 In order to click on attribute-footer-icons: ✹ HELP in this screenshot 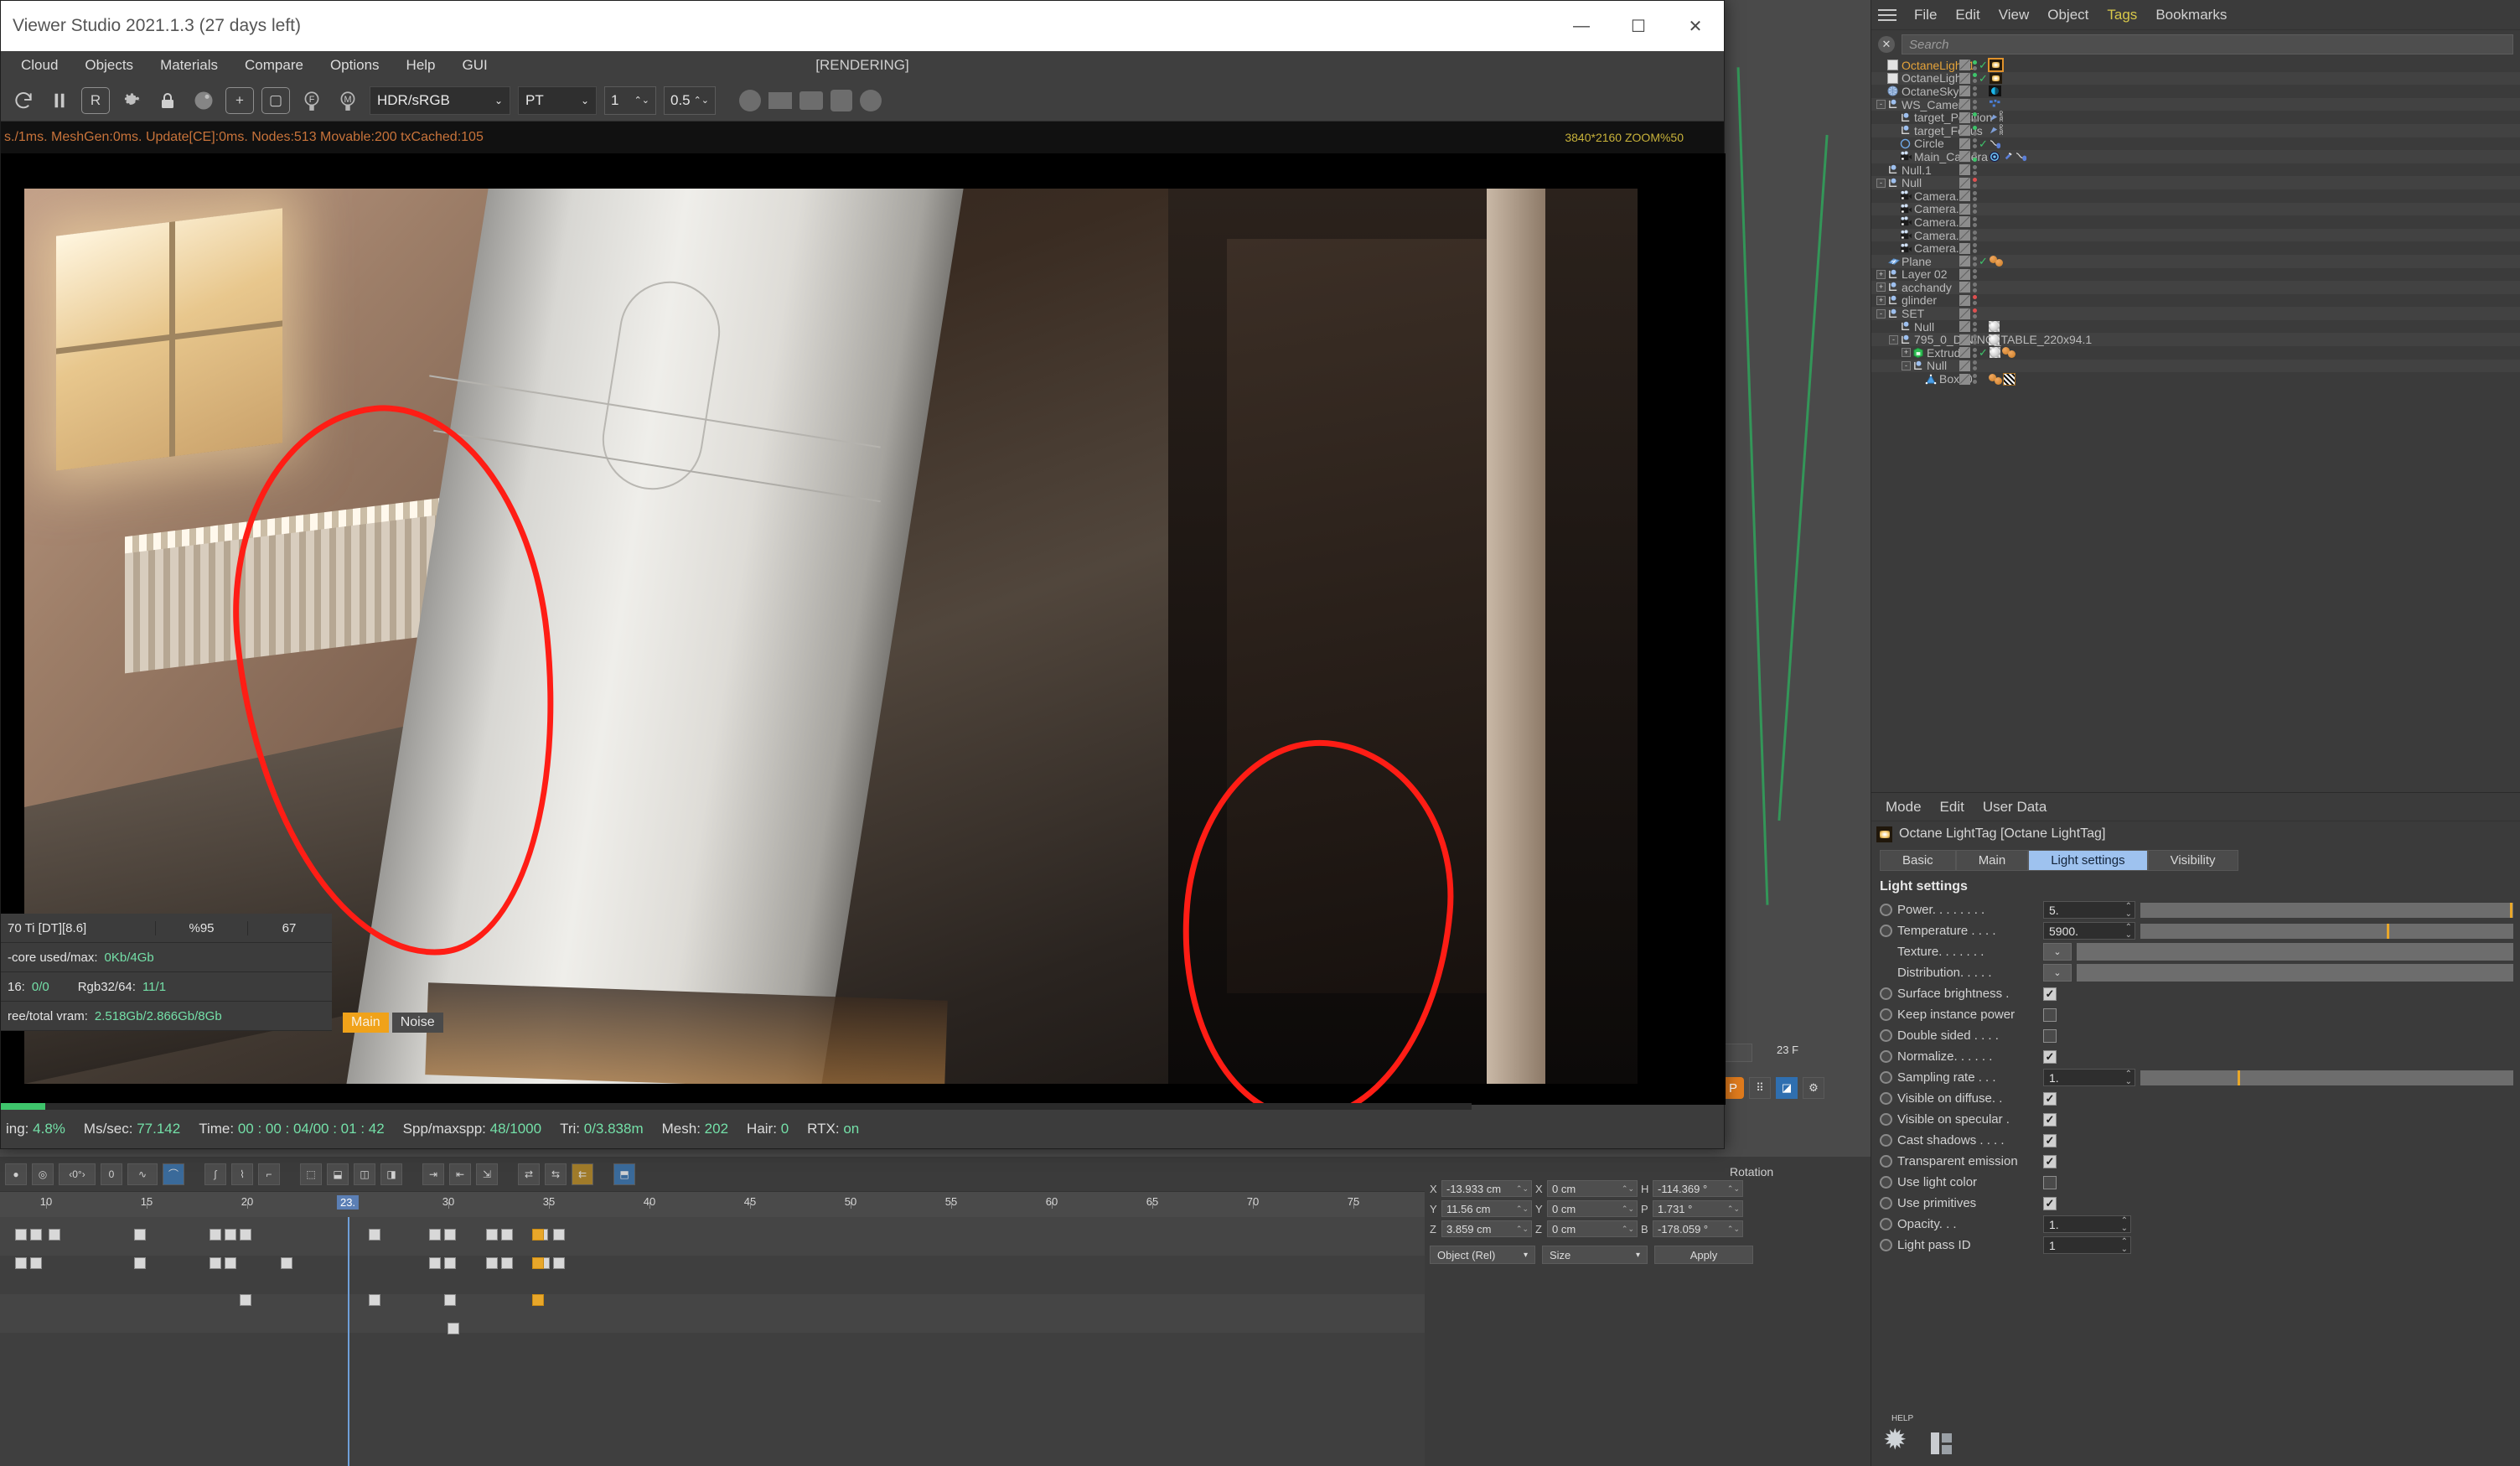, I will do `click(1917, 1434)`.